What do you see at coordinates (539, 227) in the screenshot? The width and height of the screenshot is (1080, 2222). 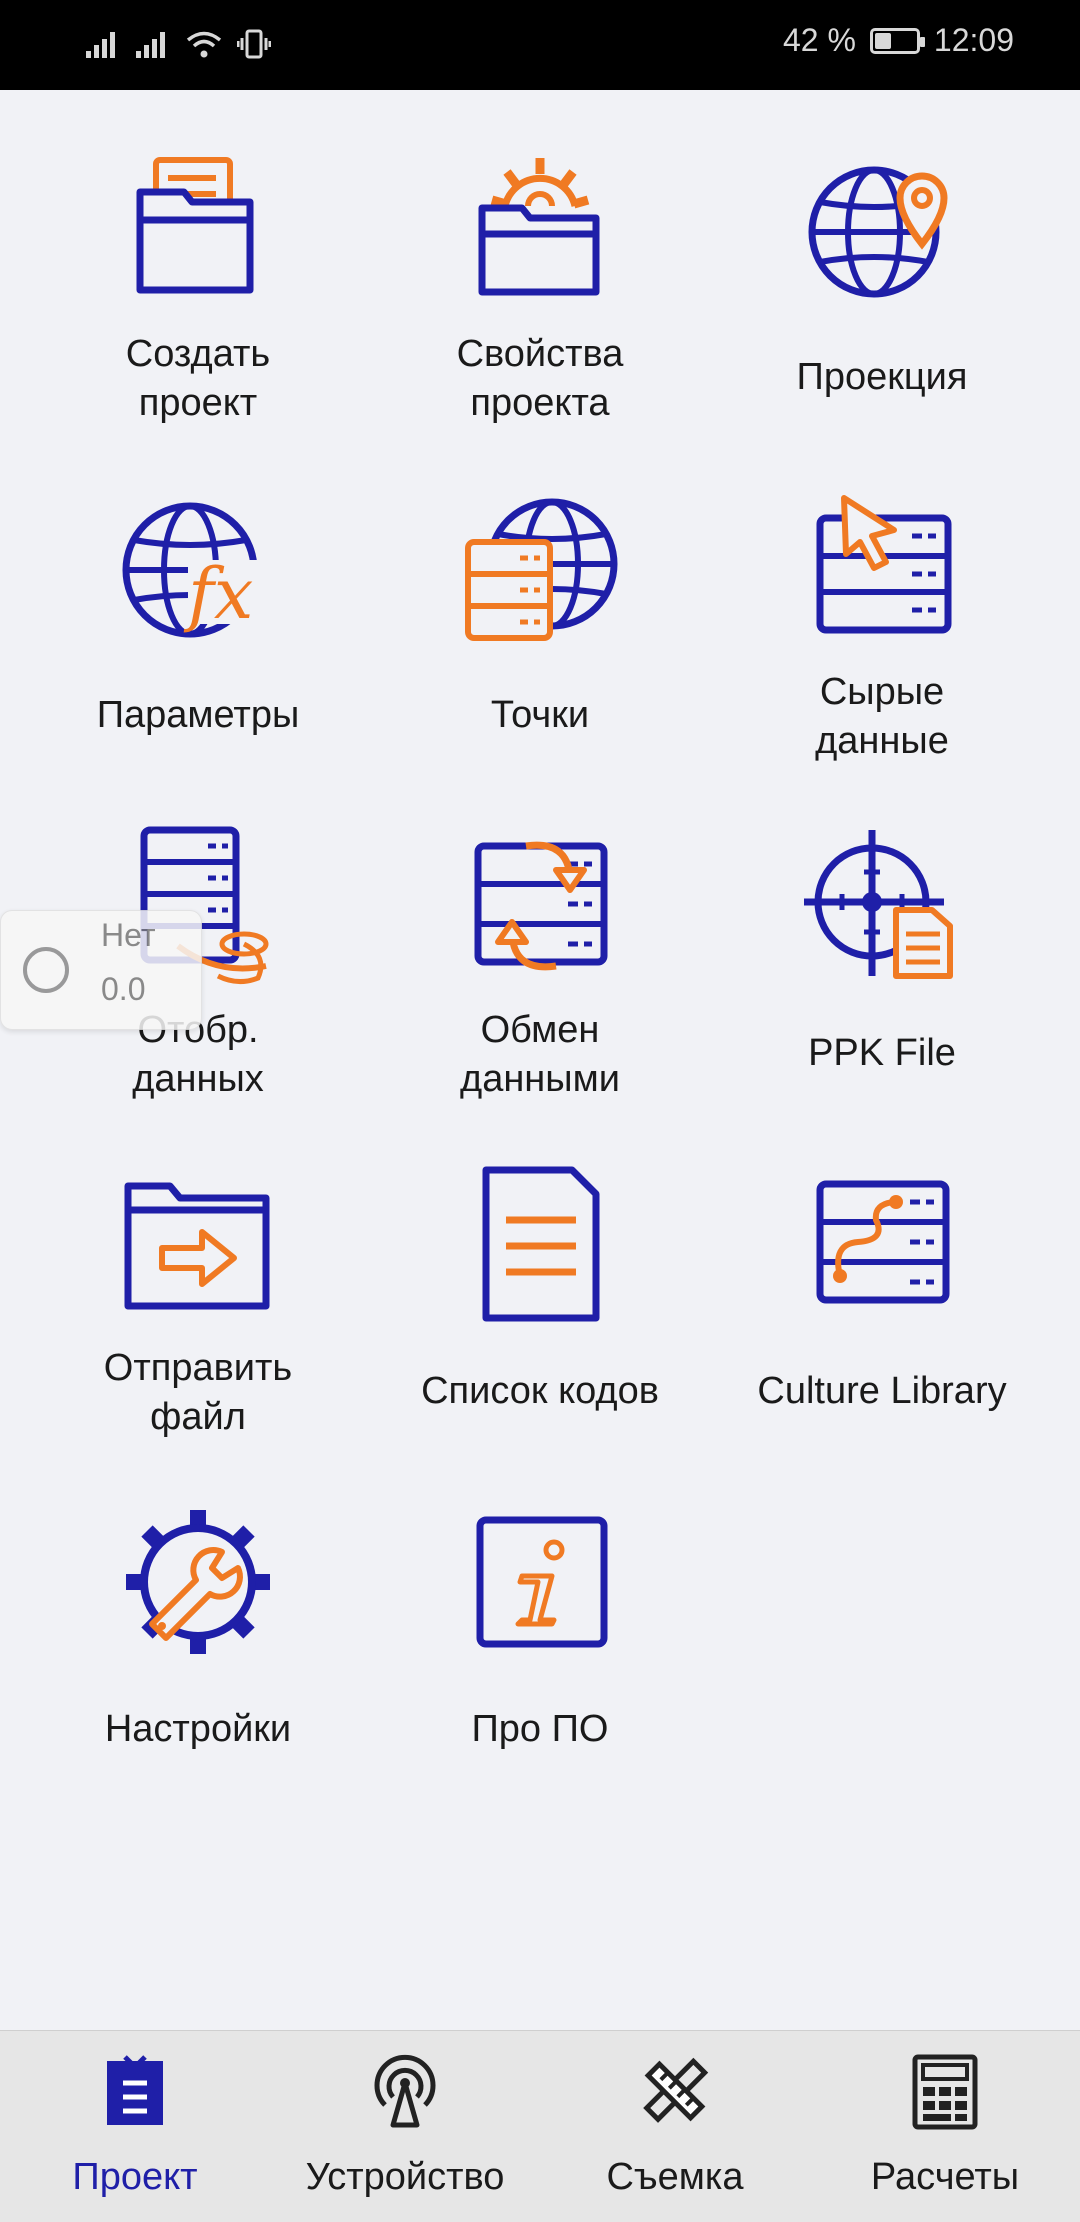 I see `folder-gear-icon` at bounding box center [539, 227].